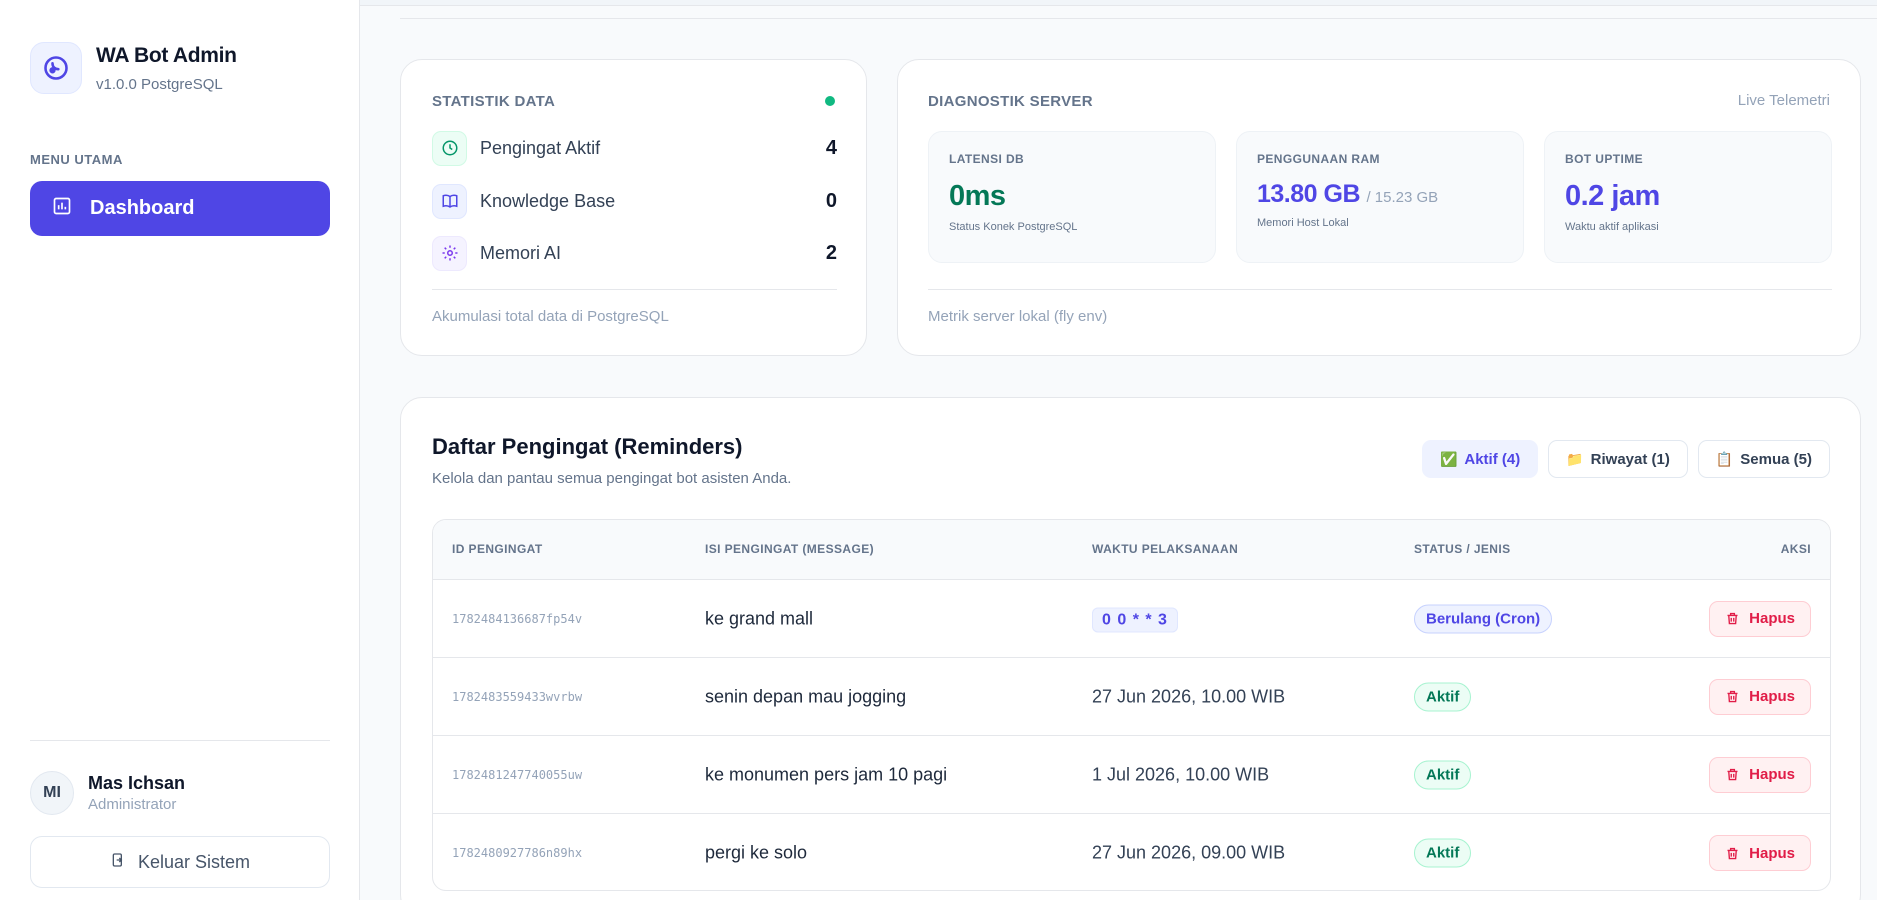  What do you see at coordinates (550, 316) in the screenshot?
I see `stats-footer: Akumulasi total data di PostgreSQL` at bounding box center [550, 316].